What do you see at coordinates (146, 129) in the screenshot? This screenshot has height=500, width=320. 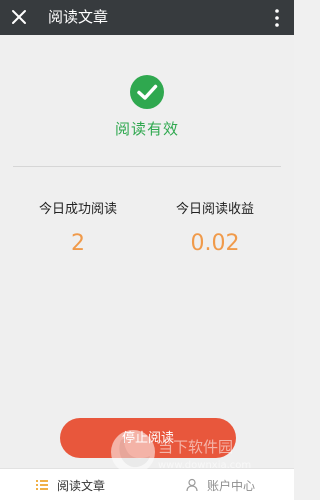 I see `status-text: 阅读有效` at bounding box center [146, 129].